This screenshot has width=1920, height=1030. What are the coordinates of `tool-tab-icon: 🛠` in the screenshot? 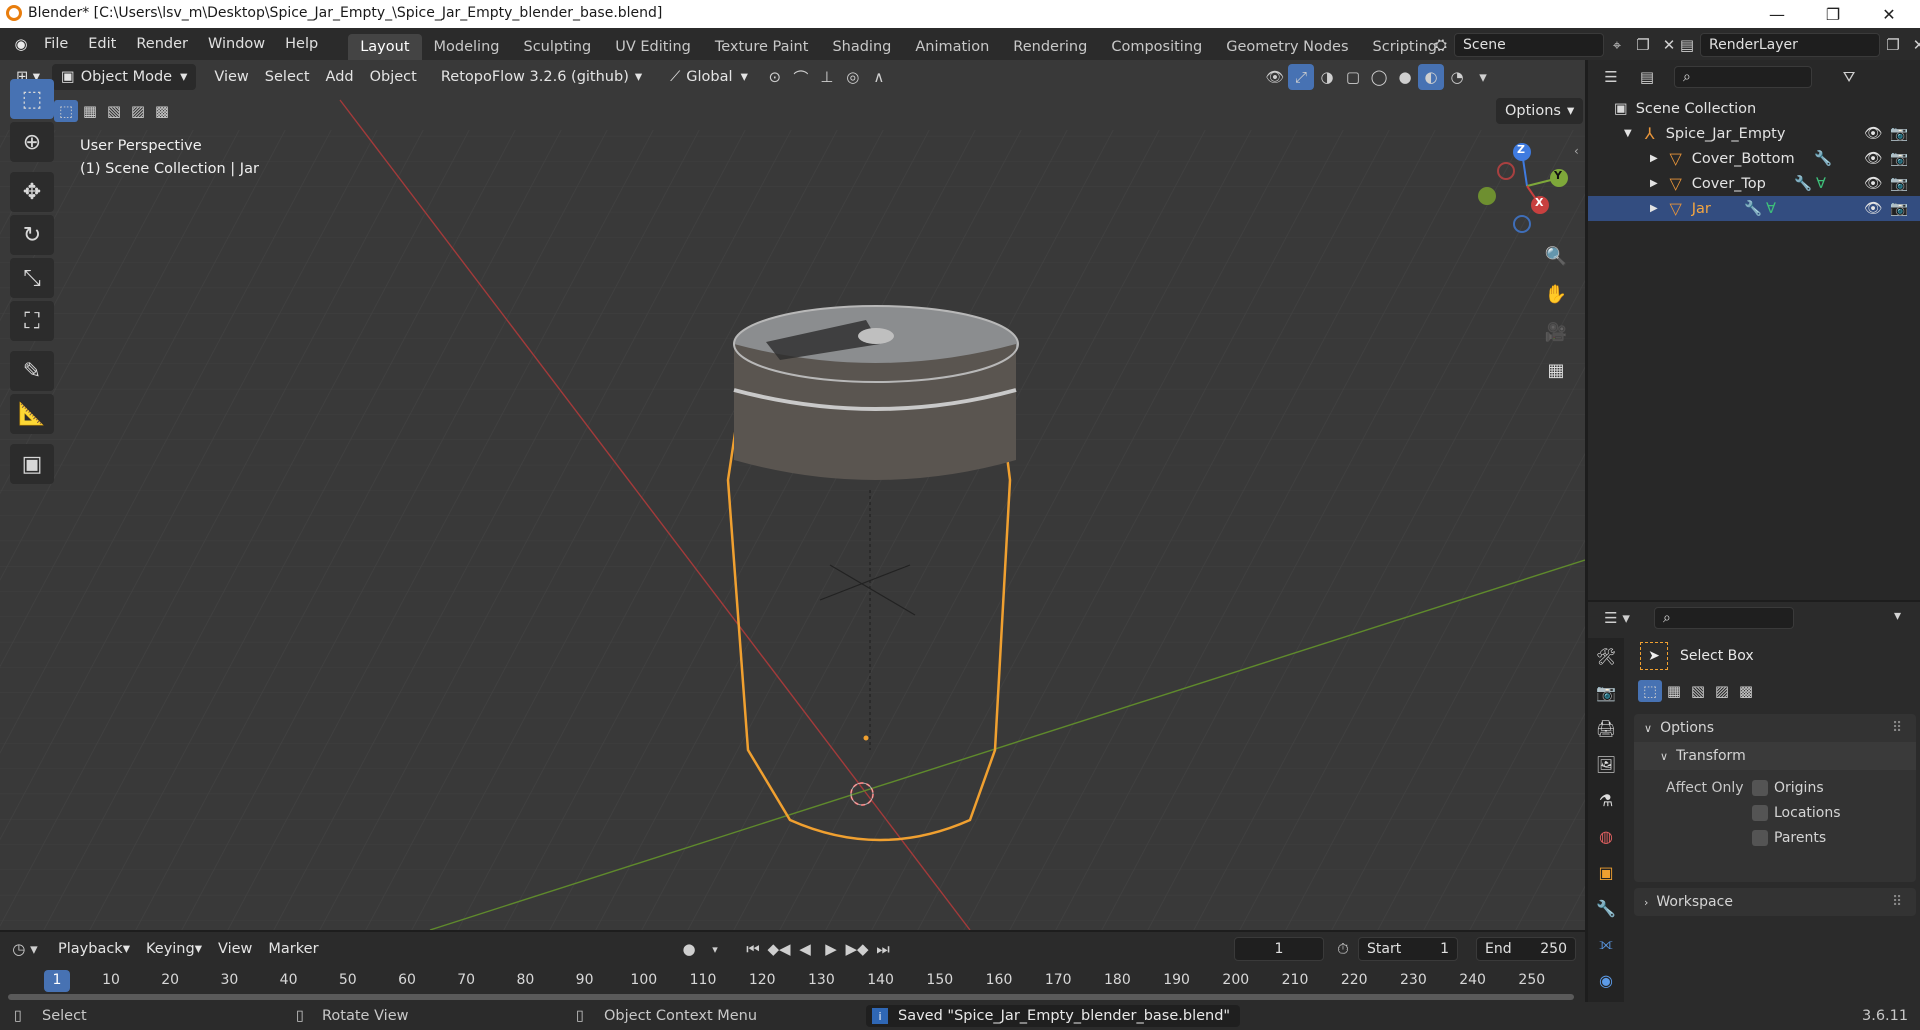 It's located at (1606, 656).